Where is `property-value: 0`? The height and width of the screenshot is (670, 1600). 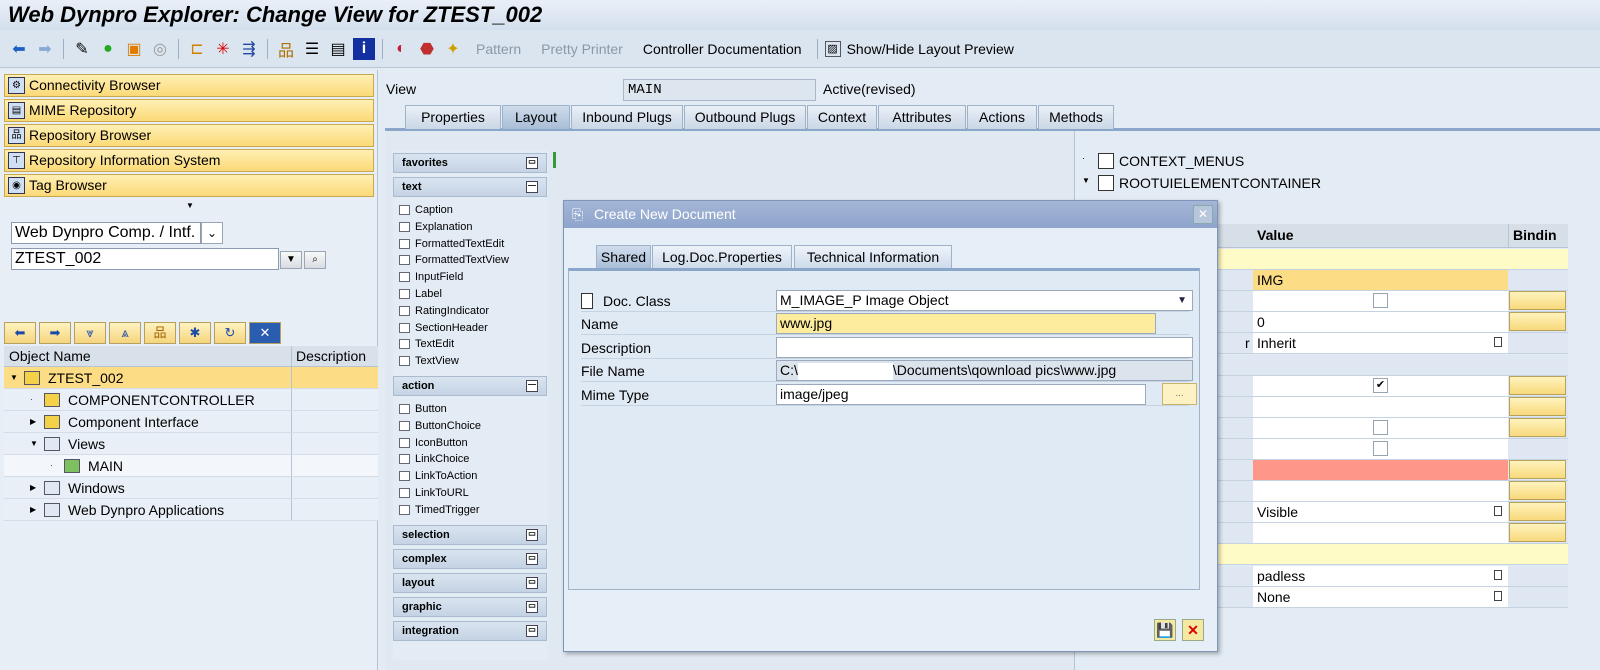 property-value: 0 is located at coordinates (1380, 322).